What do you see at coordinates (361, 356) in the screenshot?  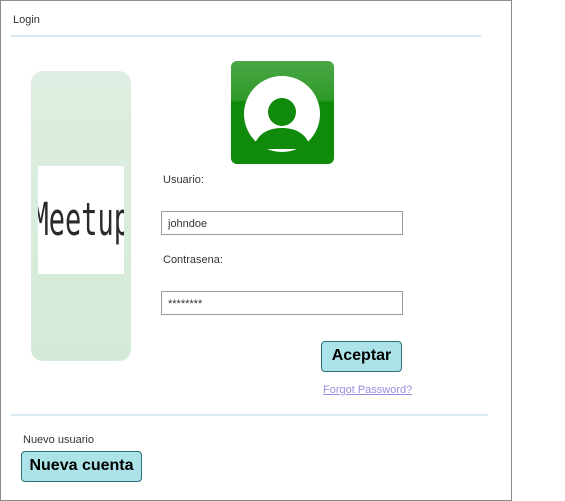 I see `accept-button: Aceptar` at bounding box center [361, 356].